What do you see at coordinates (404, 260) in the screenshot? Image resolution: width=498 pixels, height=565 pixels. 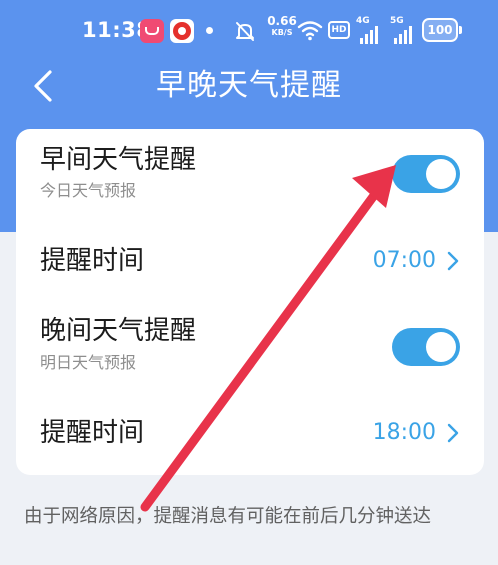 I see `morning-time-value: 07:00` at bounding box center [404, 260].